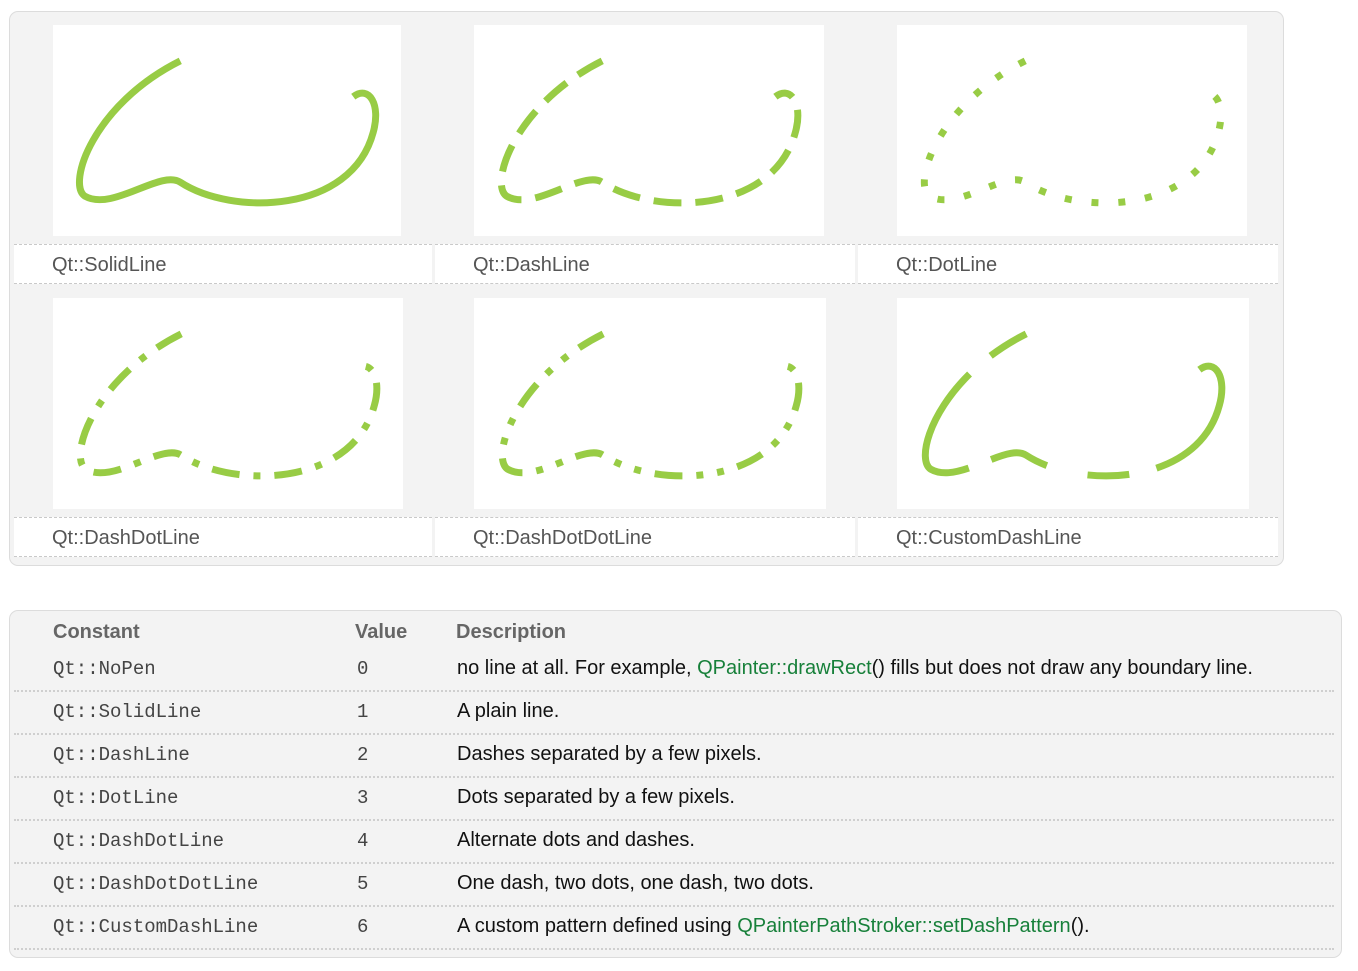  I want to click on constant-cell: Qt::CustomDashLine, so click(156, 927).